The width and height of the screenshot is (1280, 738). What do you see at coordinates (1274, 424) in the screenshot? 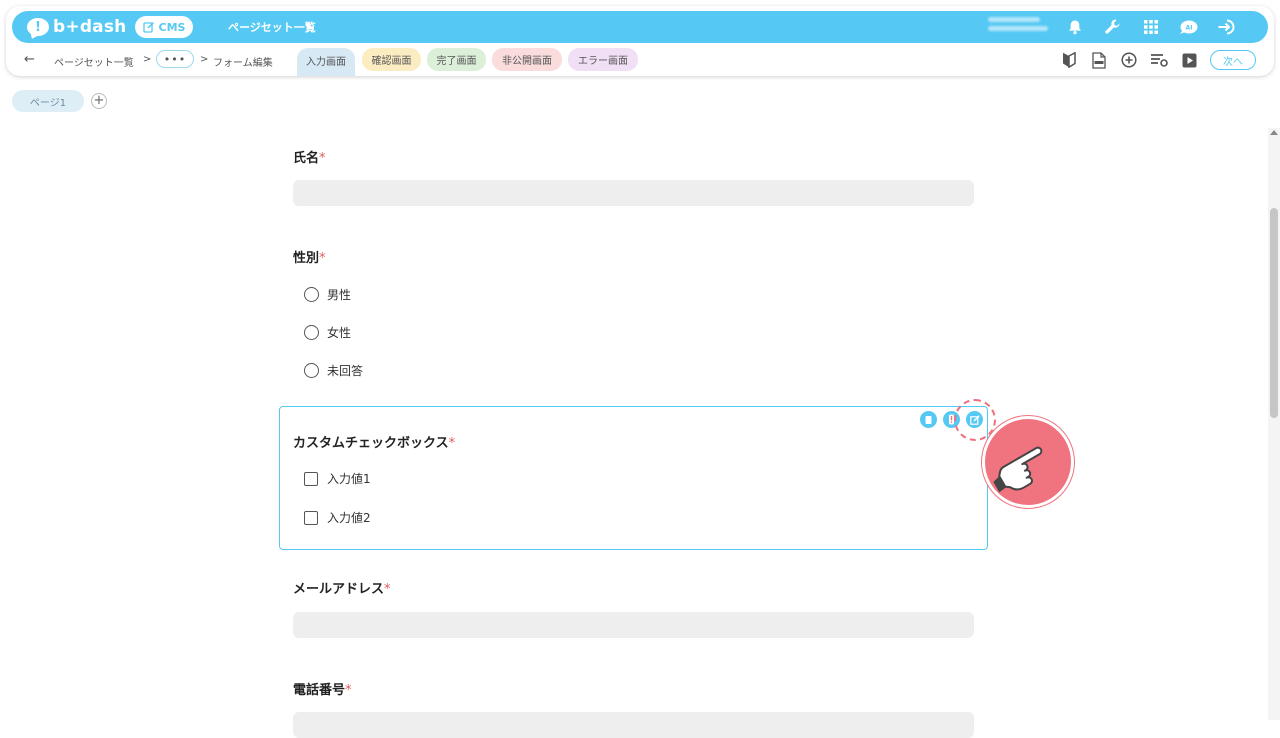
I see `vertical-scrollbar` at bounding box center [1274, 424].